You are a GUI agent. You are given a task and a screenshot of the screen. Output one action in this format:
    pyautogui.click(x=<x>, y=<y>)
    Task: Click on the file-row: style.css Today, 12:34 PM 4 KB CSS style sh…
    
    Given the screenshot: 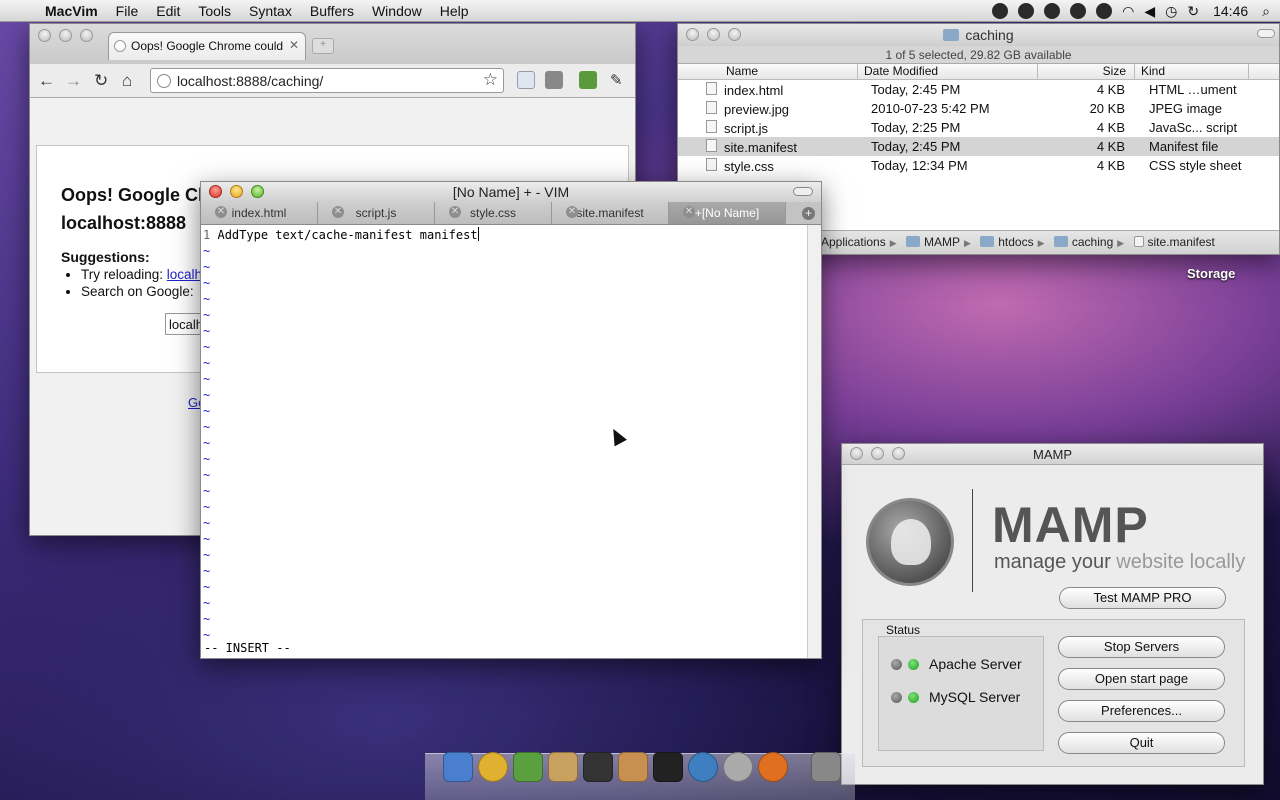 What is the action you would take?
    pyautogui.click(x=978, y=165)
    